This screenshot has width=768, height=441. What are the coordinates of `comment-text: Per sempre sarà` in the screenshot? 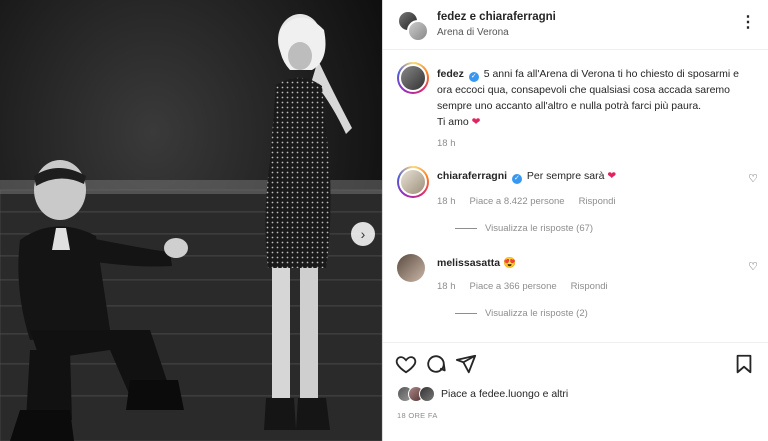 It's located at (565, 176).